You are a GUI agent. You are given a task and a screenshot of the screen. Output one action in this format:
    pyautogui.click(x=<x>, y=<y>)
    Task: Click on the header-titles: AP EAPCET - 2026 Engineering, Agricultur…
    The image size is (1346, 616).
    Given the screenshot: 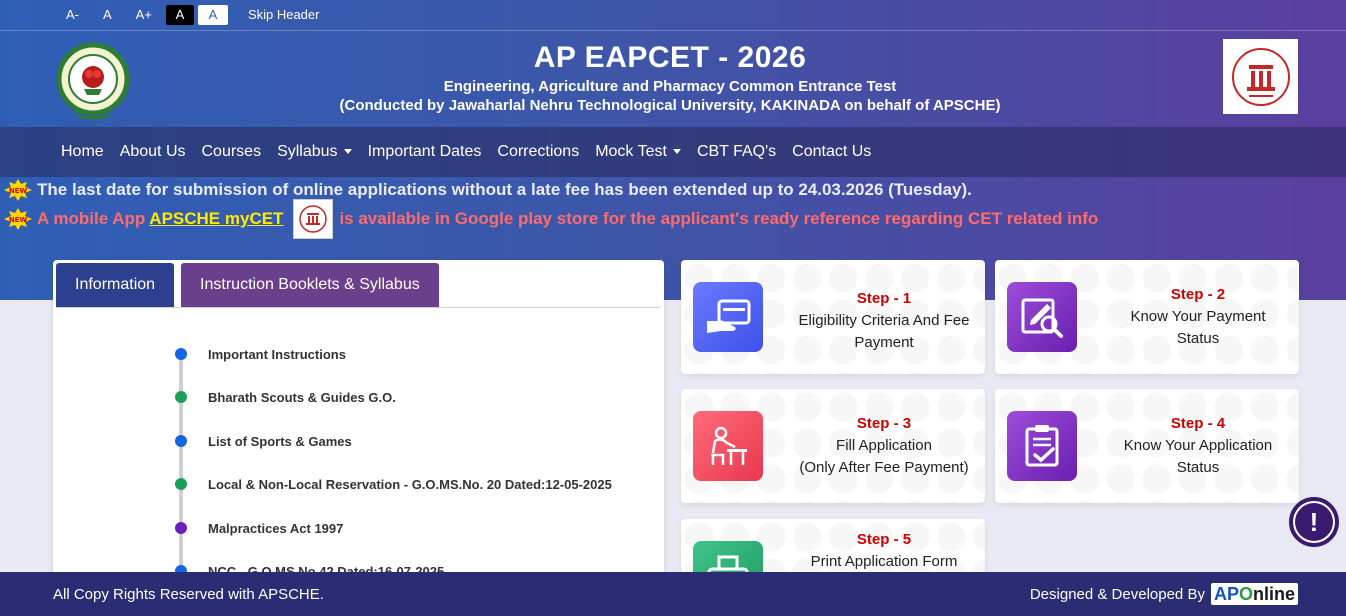 What is the action you would take?
    pyautogui.click(x=670, y=77)
    